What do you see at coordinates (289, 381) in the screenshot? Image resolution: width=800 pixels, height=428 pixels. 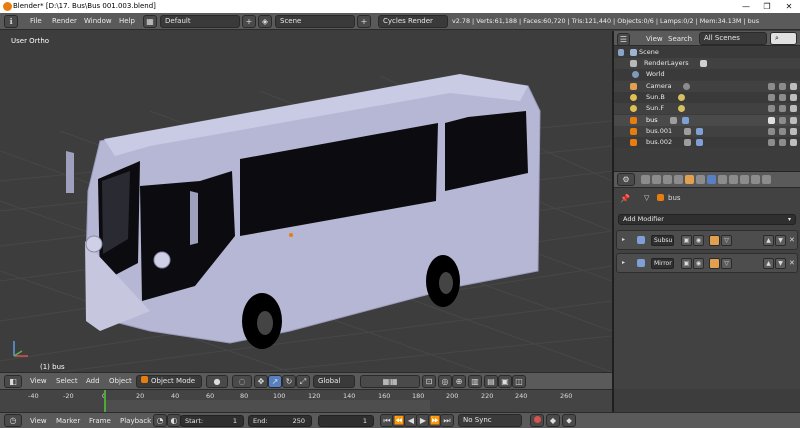 I see `rotate-manipulator-icon: ↻` at bounding box center [289, 381].